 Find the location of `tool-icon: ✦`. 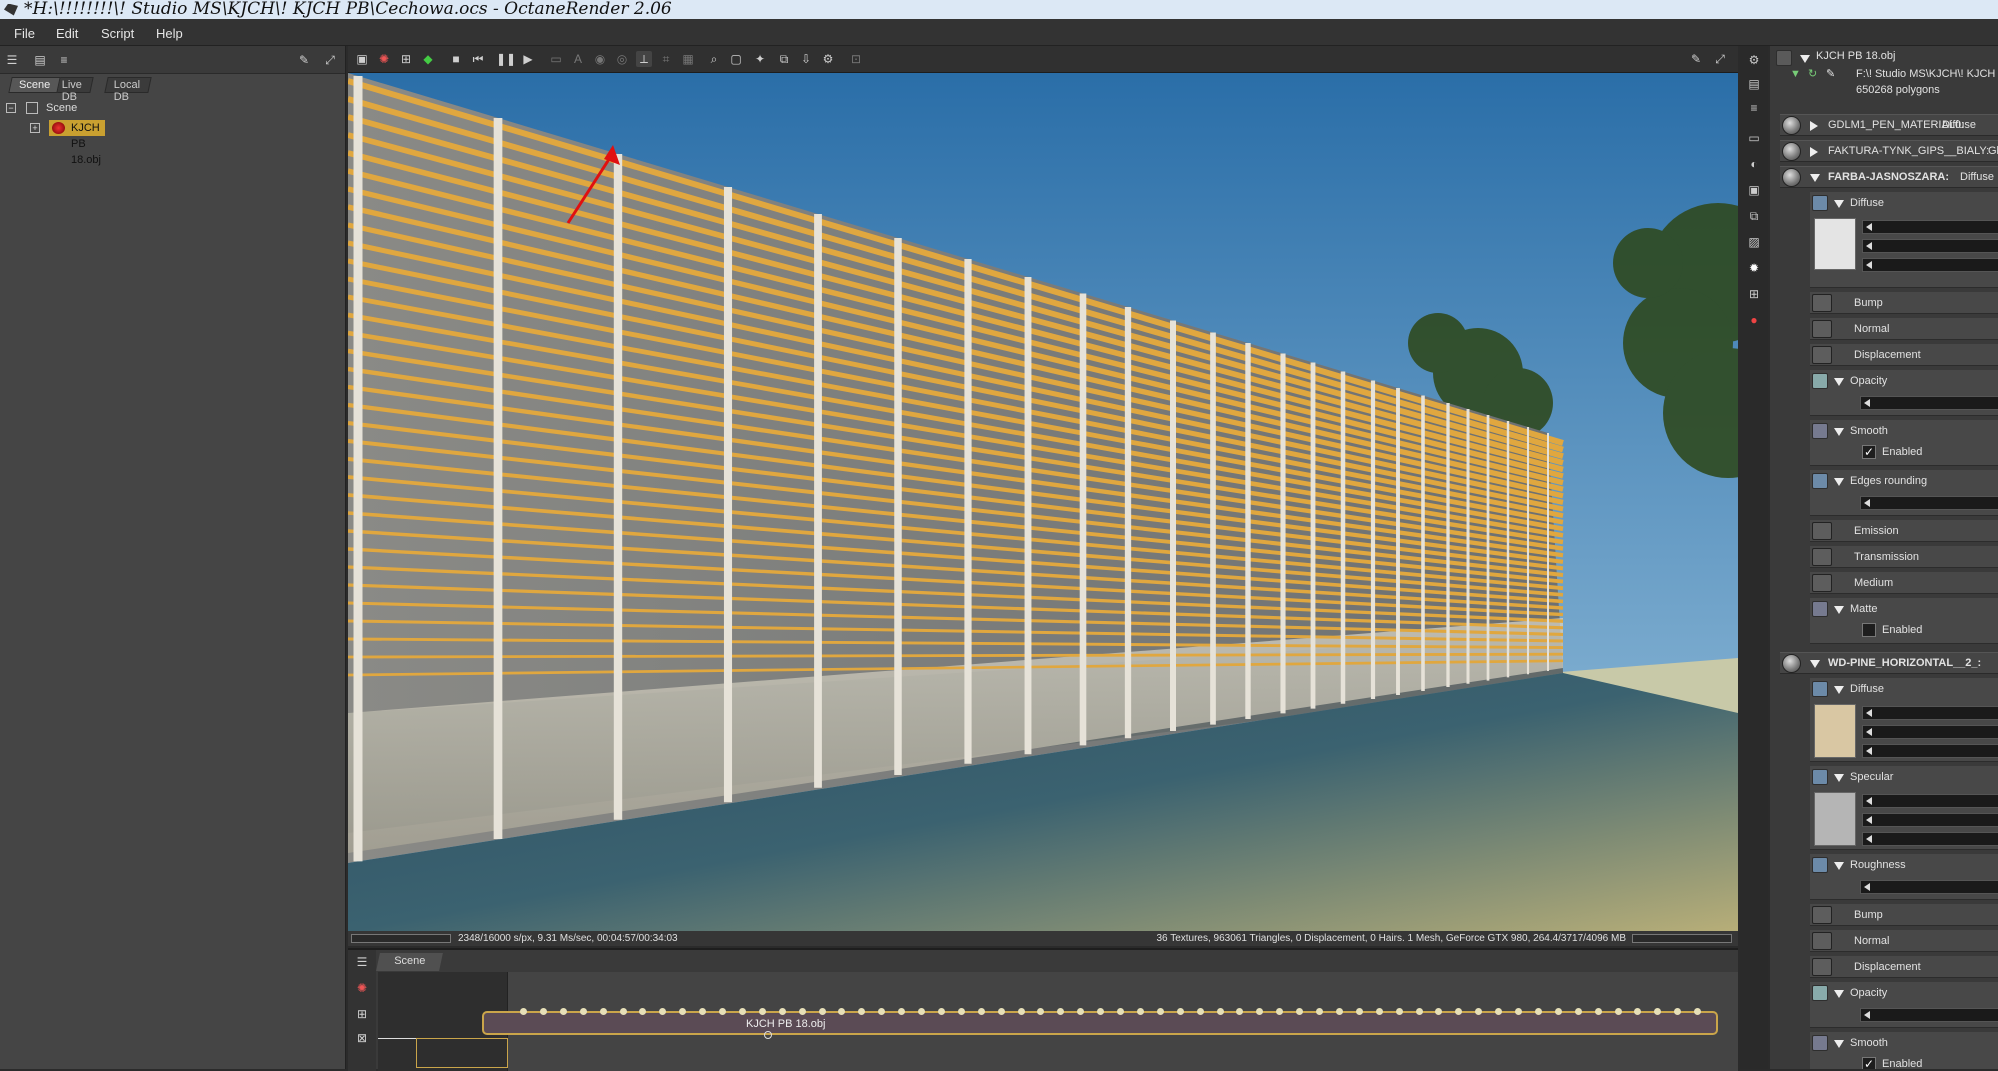

tool-icon: ✦ is located at coordinates (760, 59).